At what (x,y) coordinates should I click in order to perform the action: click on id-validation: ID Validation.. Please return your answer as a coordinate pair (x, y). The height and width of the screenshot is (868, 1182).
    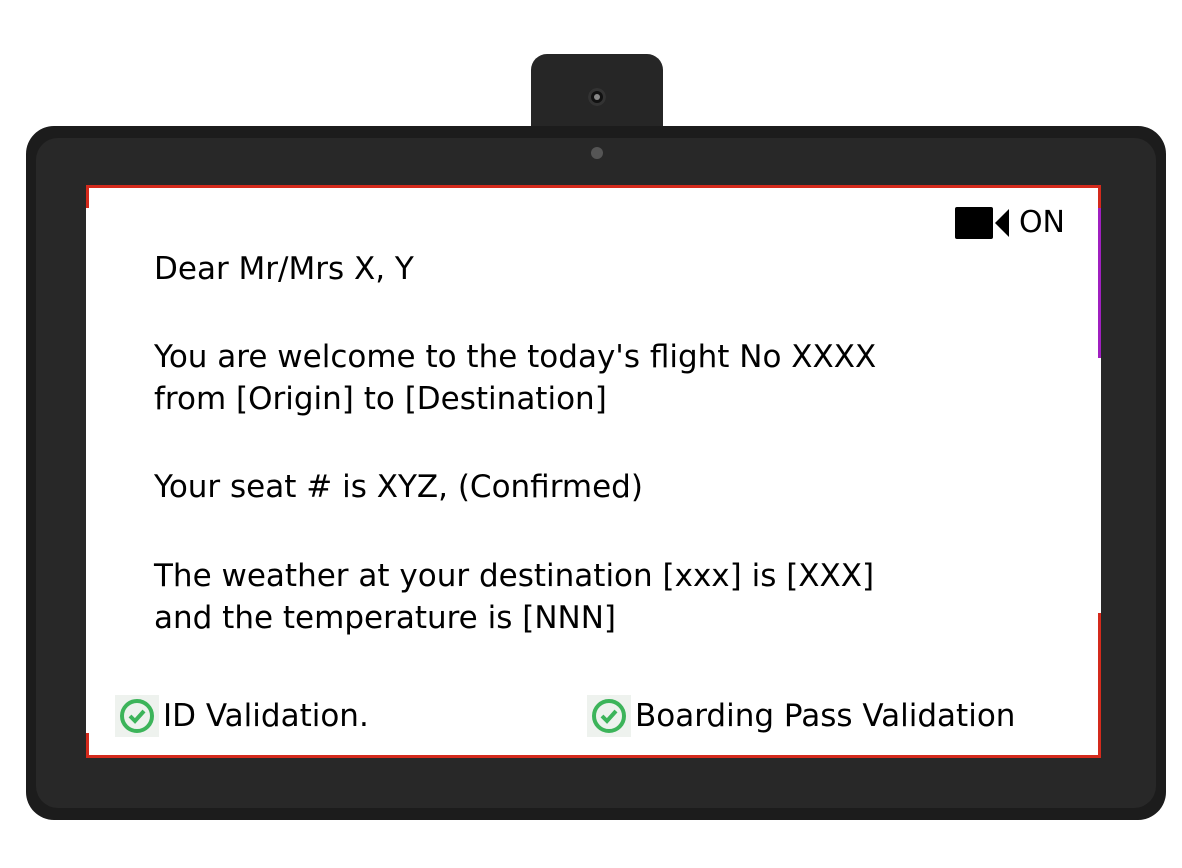
    Looking at the image, I should click on (242, 716).